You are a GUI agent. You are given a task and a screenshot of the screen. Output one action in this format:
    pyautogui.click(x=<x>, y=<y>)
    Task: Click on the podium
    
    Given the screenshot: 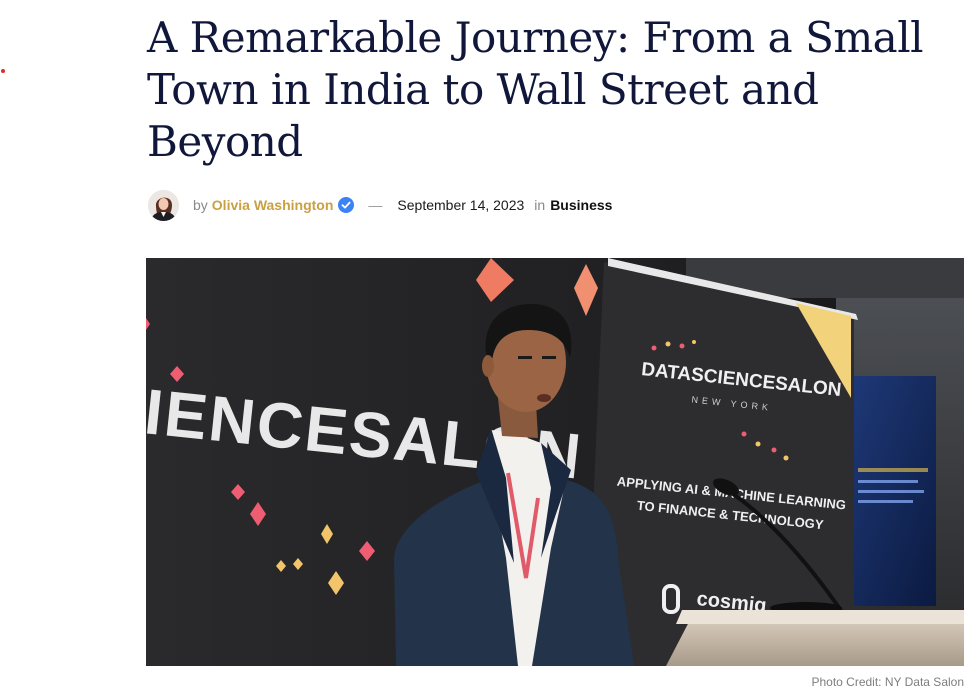 What is the action you would take?
    pyautogui.click(x=815, y=642)
    